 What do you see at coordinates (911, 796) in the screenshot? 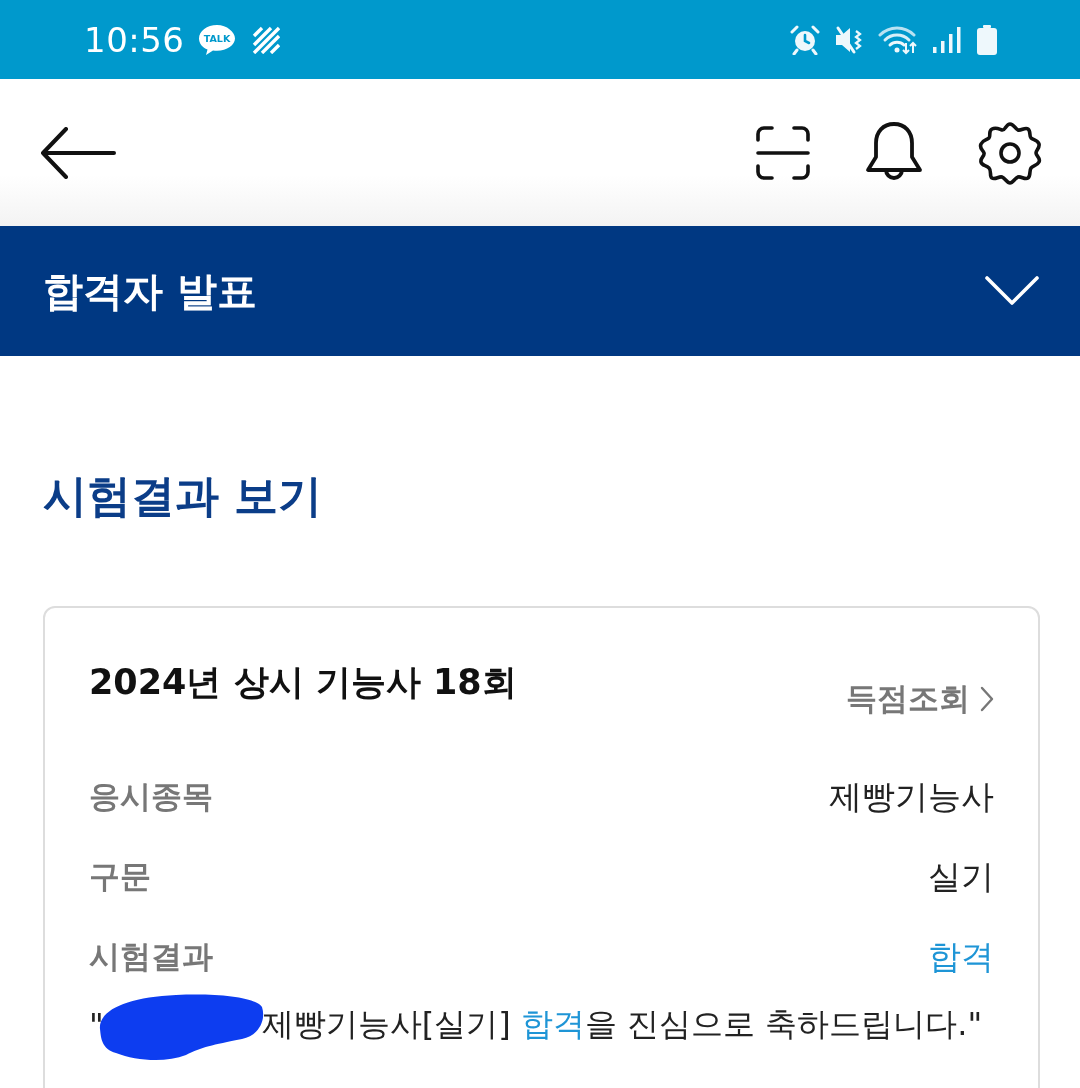
I see `field-value: 제빵기능사` at bounding box center [911, 796].